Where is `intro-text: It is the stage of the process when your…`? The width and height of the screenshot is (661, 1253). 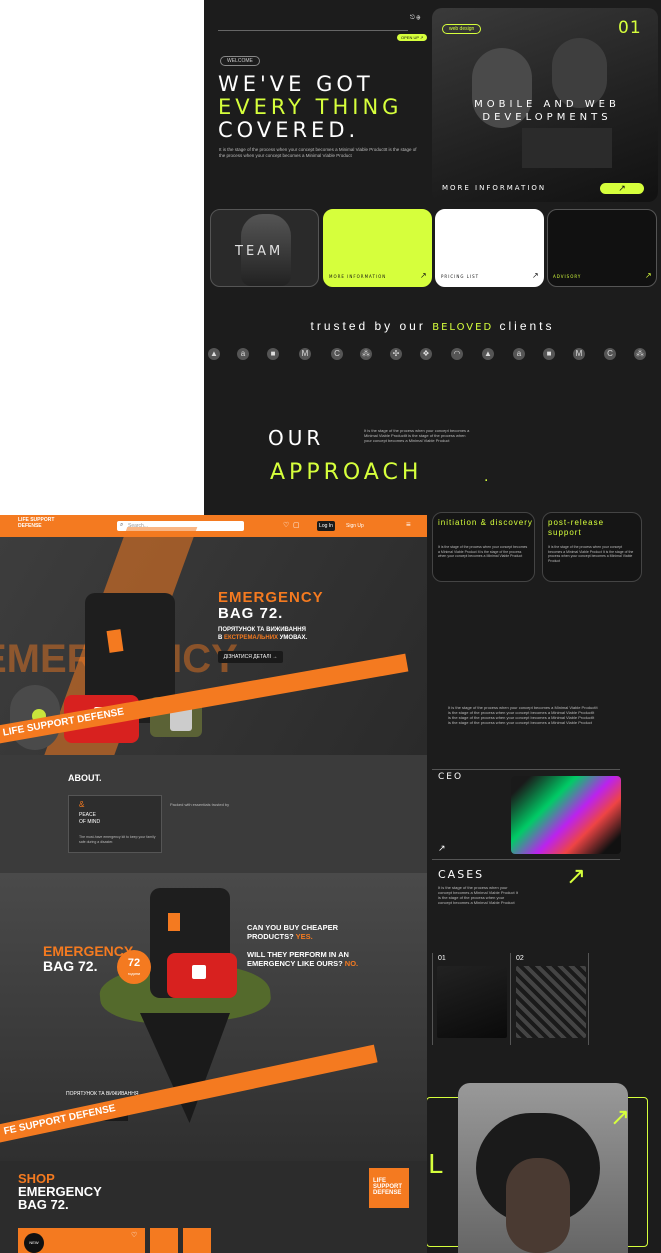
intro-text: It is the stage of the process when your… is located at coordinates (318, 152).